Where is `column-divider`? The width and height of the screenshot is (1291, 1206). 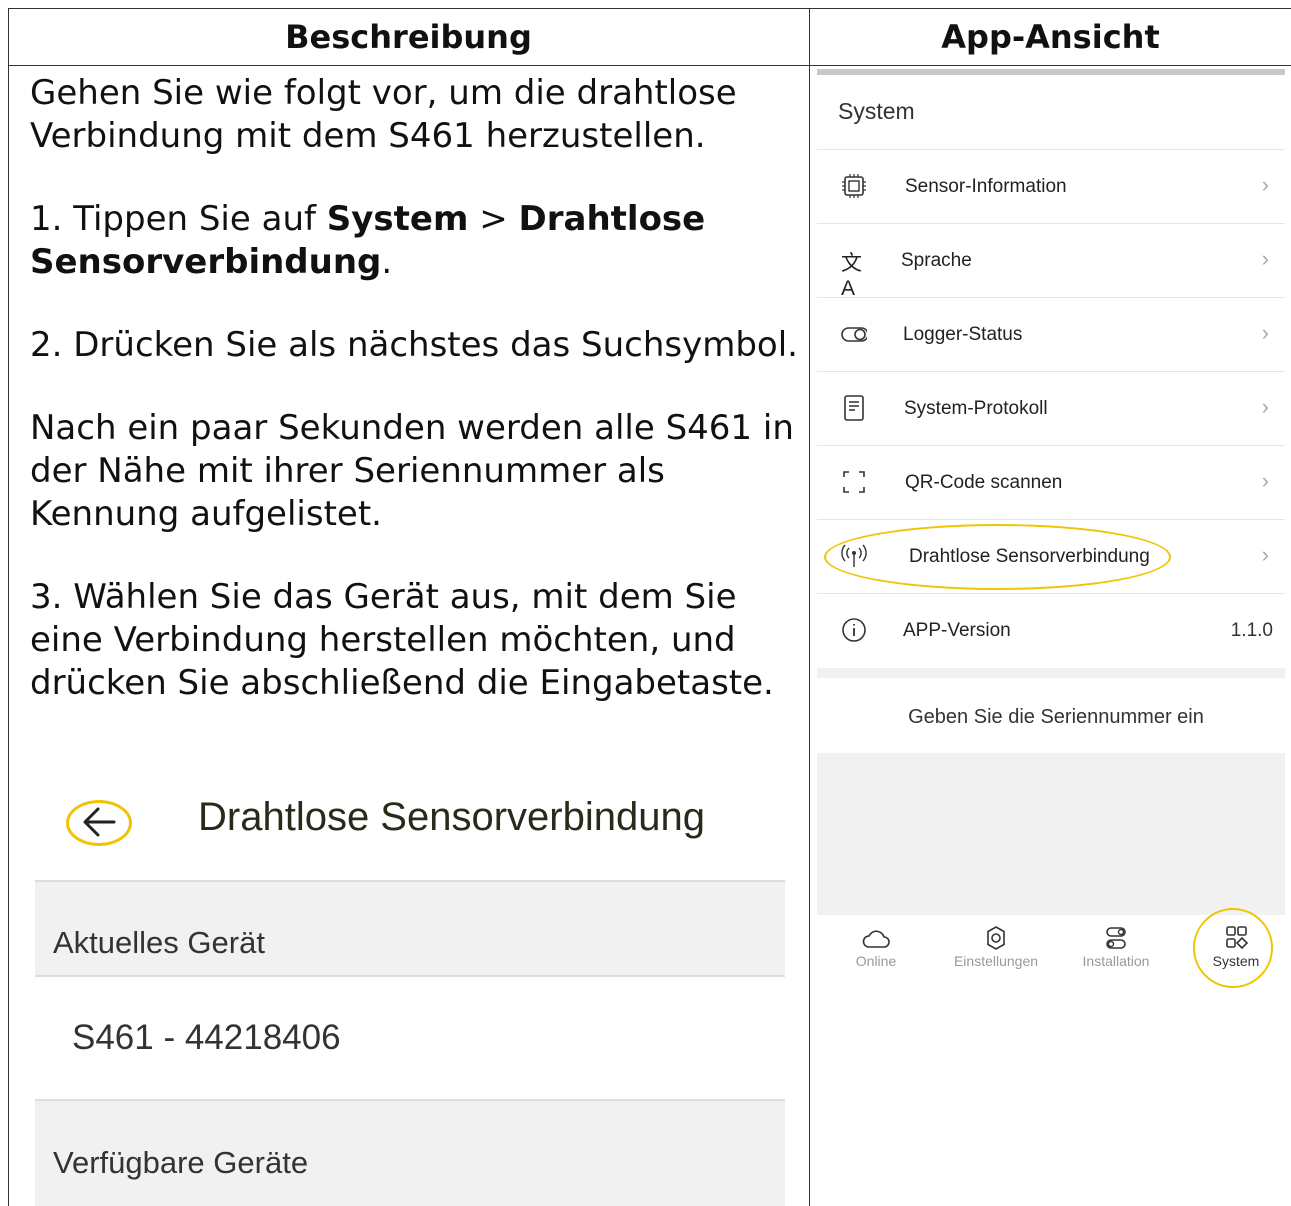 column-divider is located at coordinates (809, 607).